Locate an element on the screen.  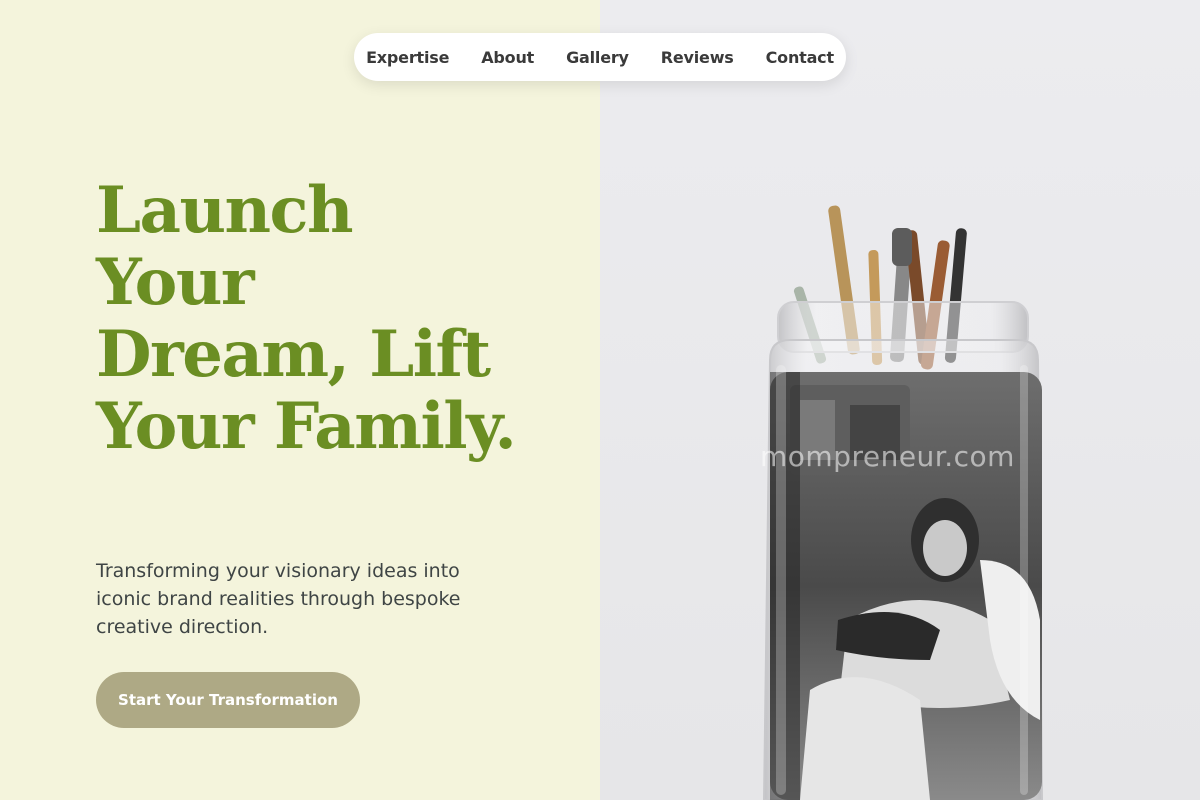
nav-link-reviews: Reviews is located at coordinates (697, 57).